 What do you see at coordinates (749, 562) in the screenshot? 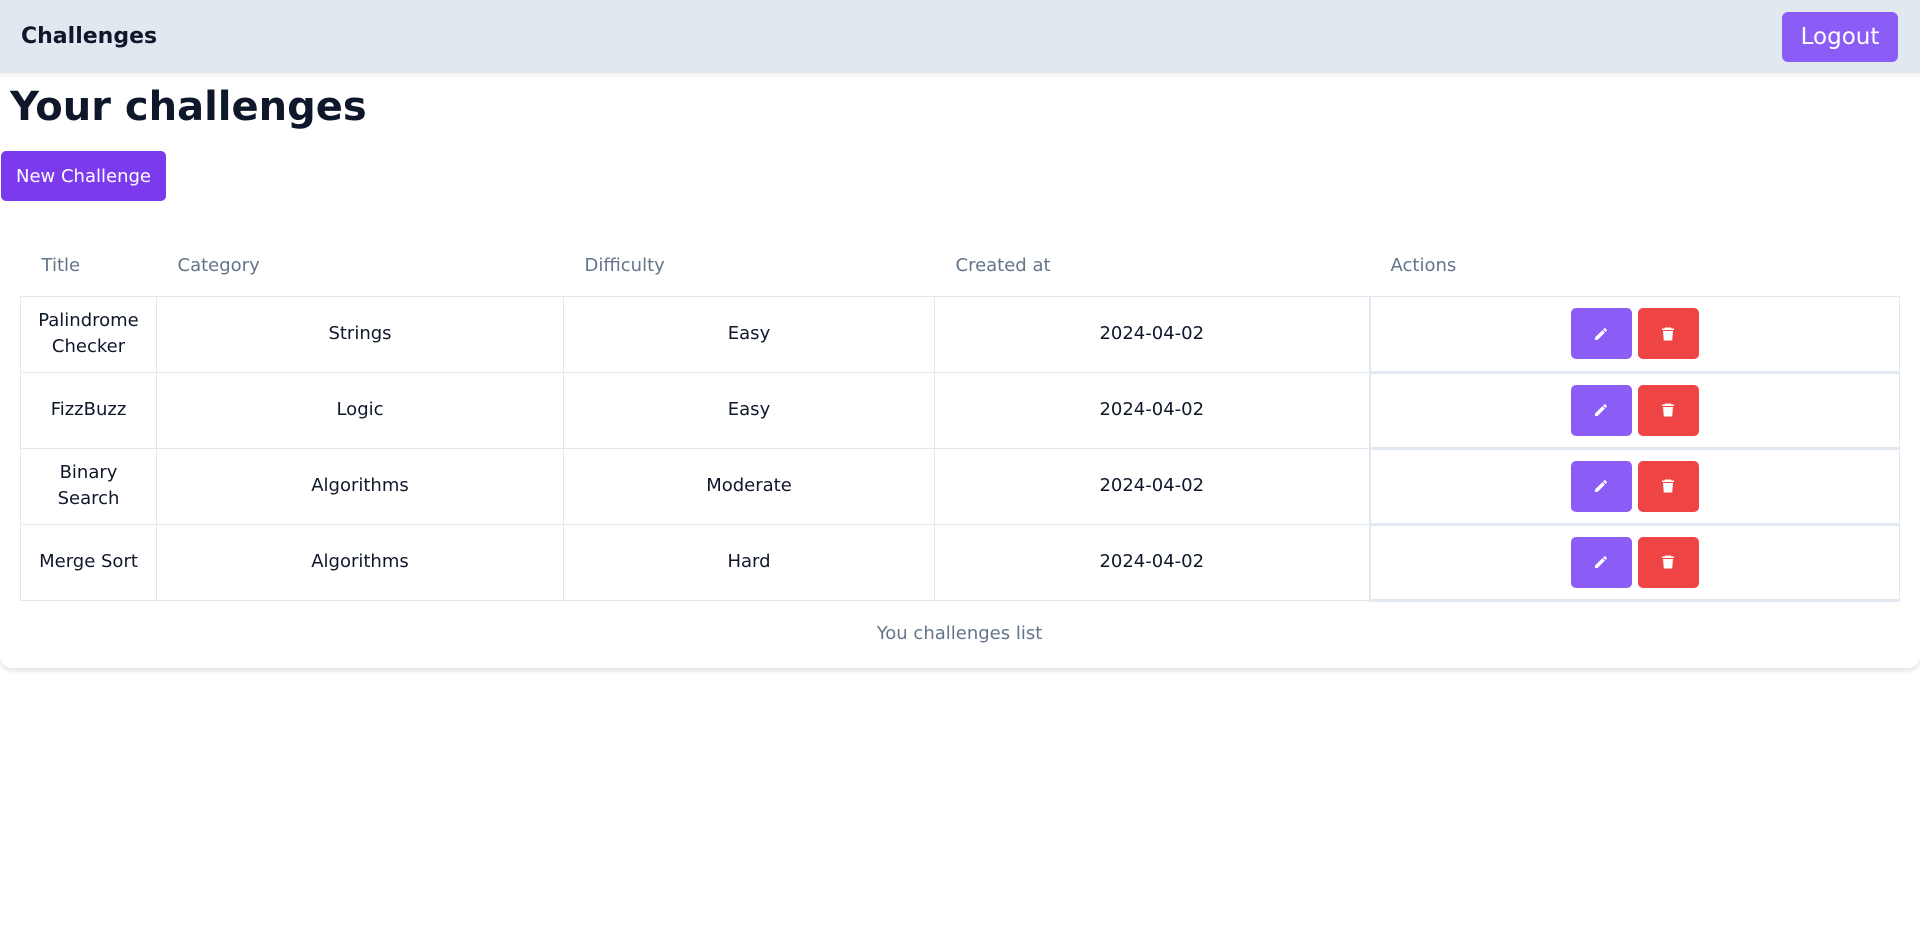
I see `cell-difficulty: Hard` at bounding box center [749, 562].